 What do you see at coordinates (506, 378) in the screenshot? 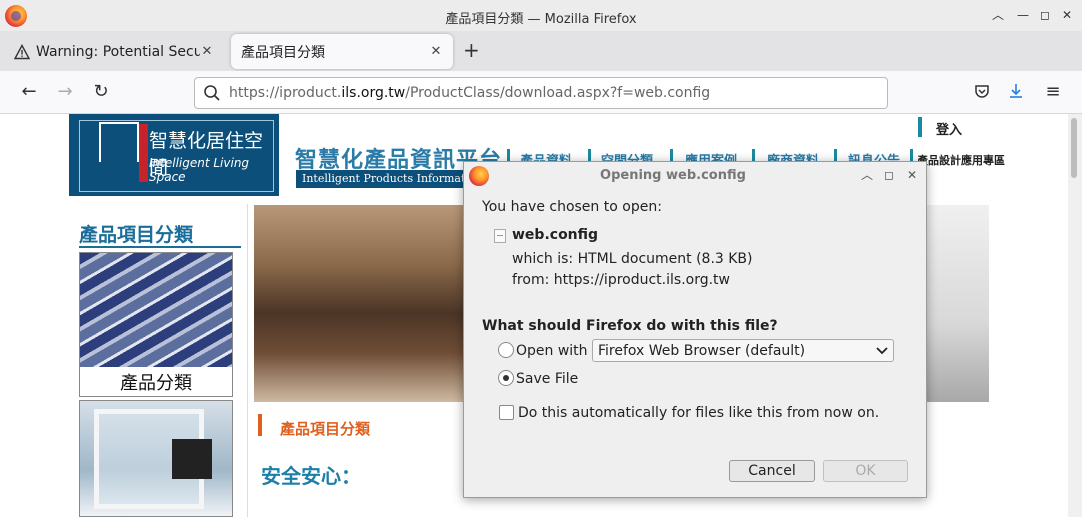
I see `save-file-radio` at bounding box center [506, 378].